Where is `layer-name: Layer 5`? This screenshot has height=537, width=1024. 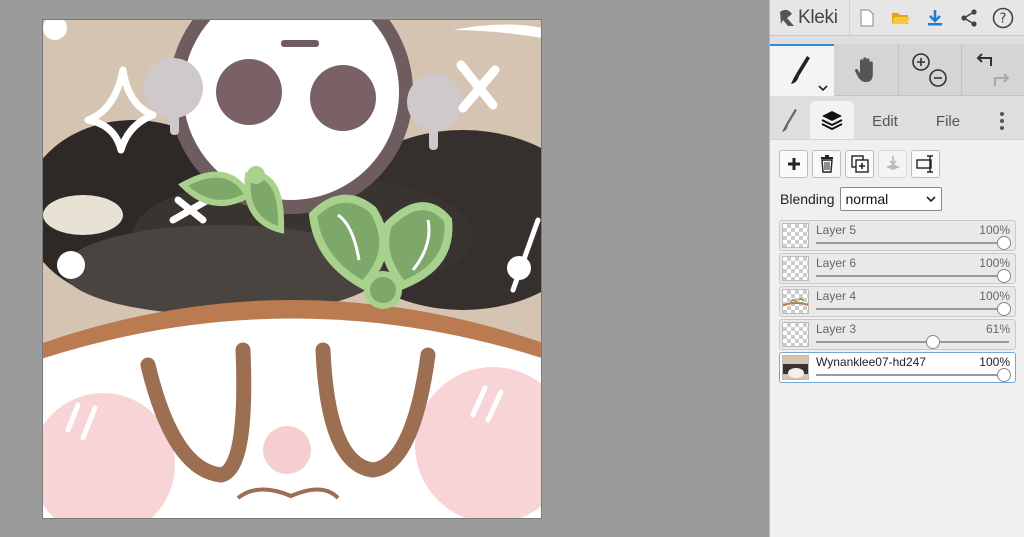
layer-name: Layer 5 is located at coordinates (836, 230).